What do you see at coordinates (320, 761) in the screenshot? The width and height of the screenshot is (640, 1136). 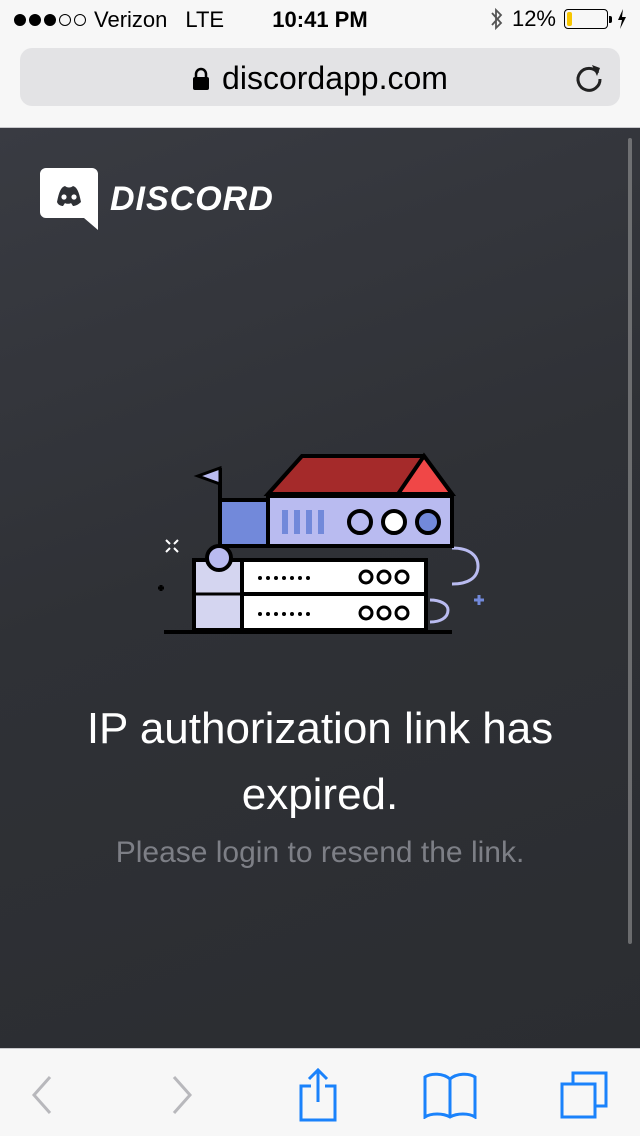 I see `error-headline: IP authorization link has expired.` at bounding box center [320, 761].